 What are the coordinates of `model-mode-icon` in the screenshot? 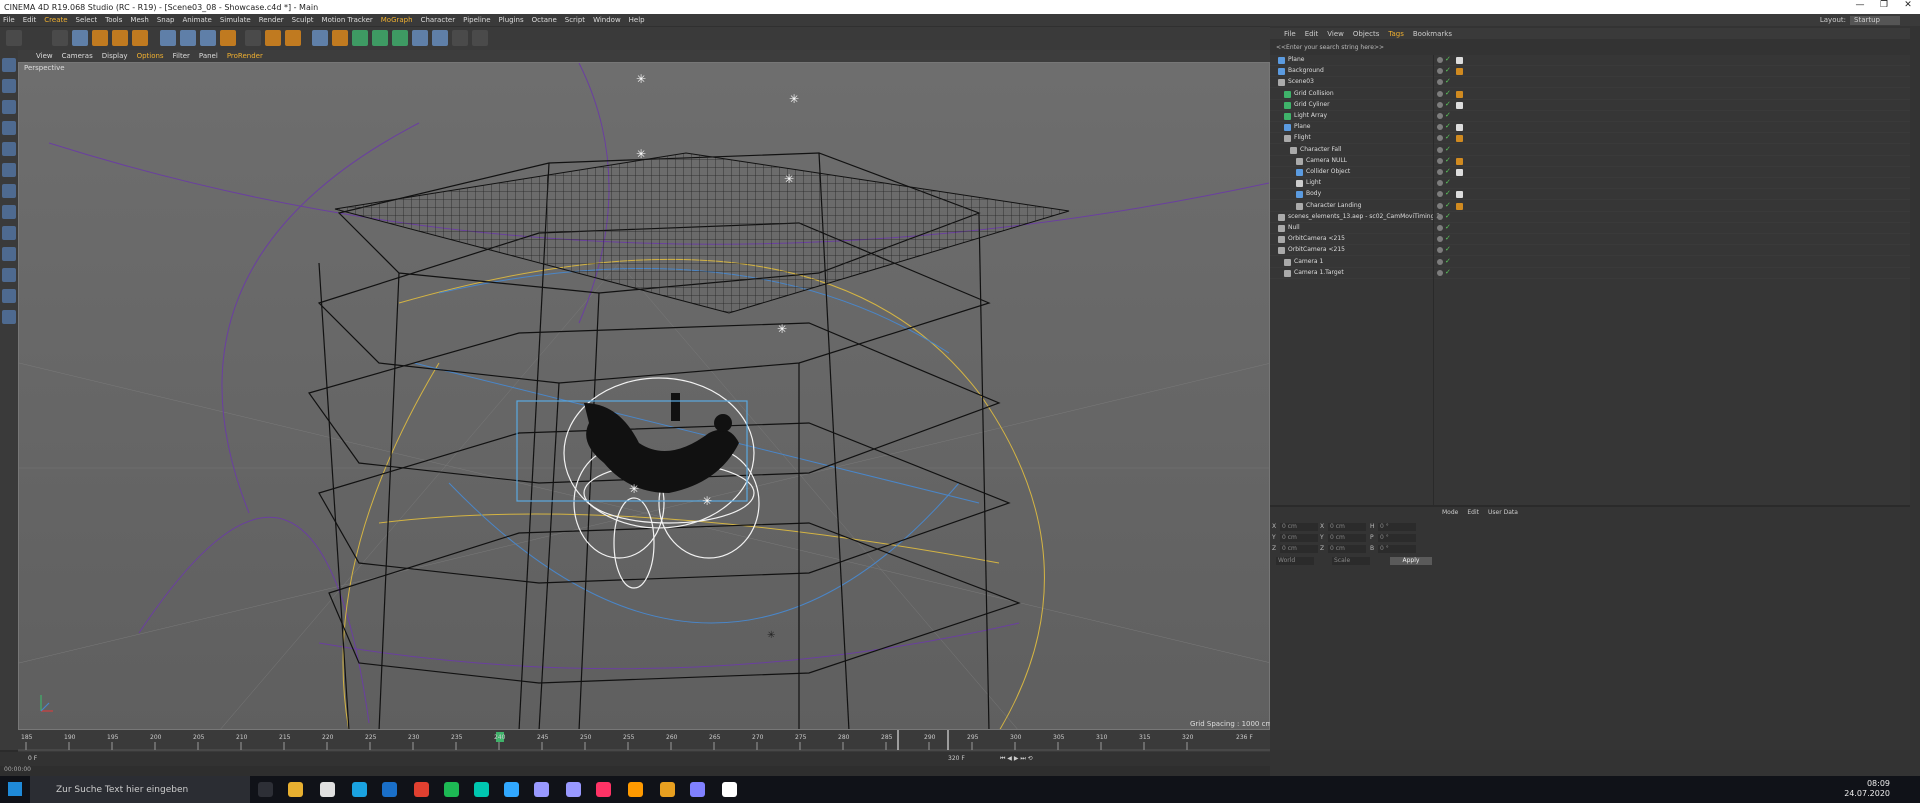 It's located at (9, 65).